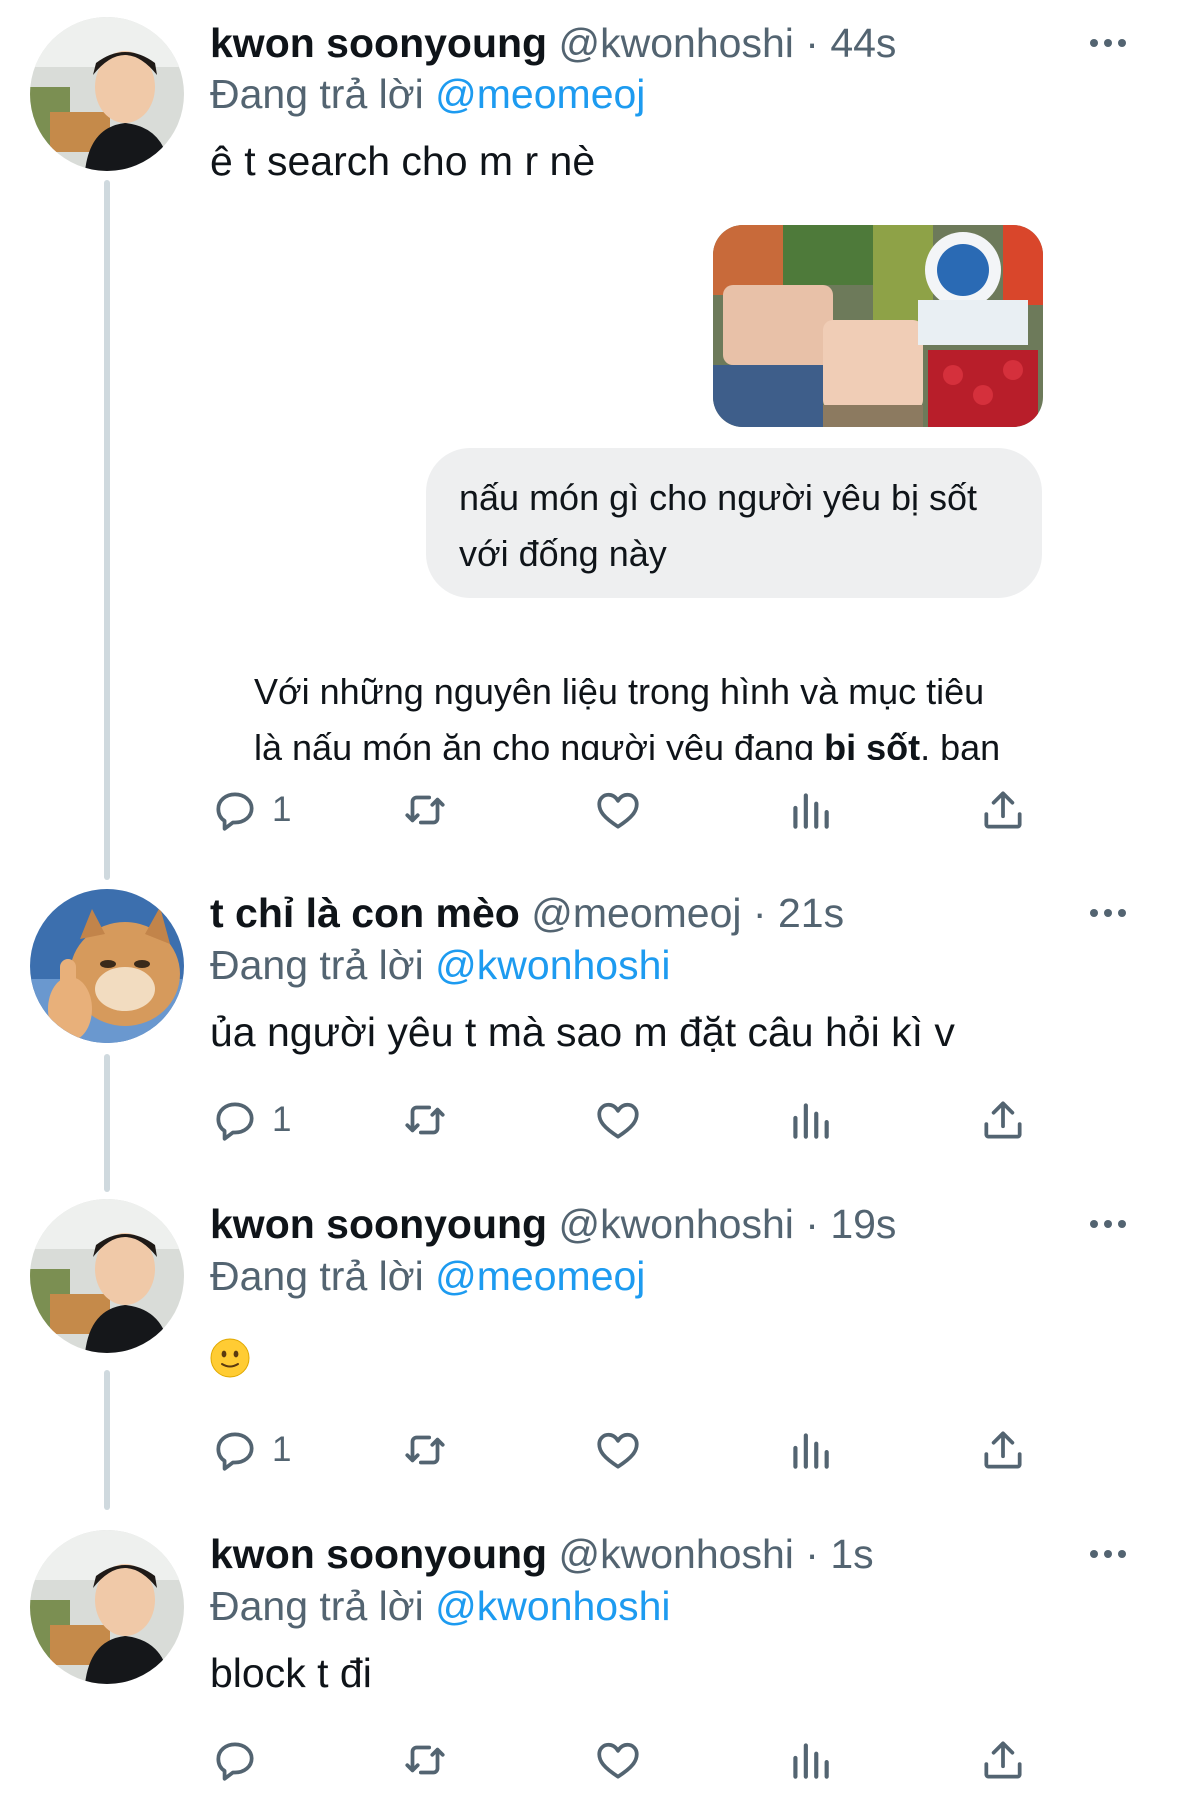 Image resolution: width=1179 pixels, height=1817 pixels. I want to click on question-line: với đống này, so click(563, 553).